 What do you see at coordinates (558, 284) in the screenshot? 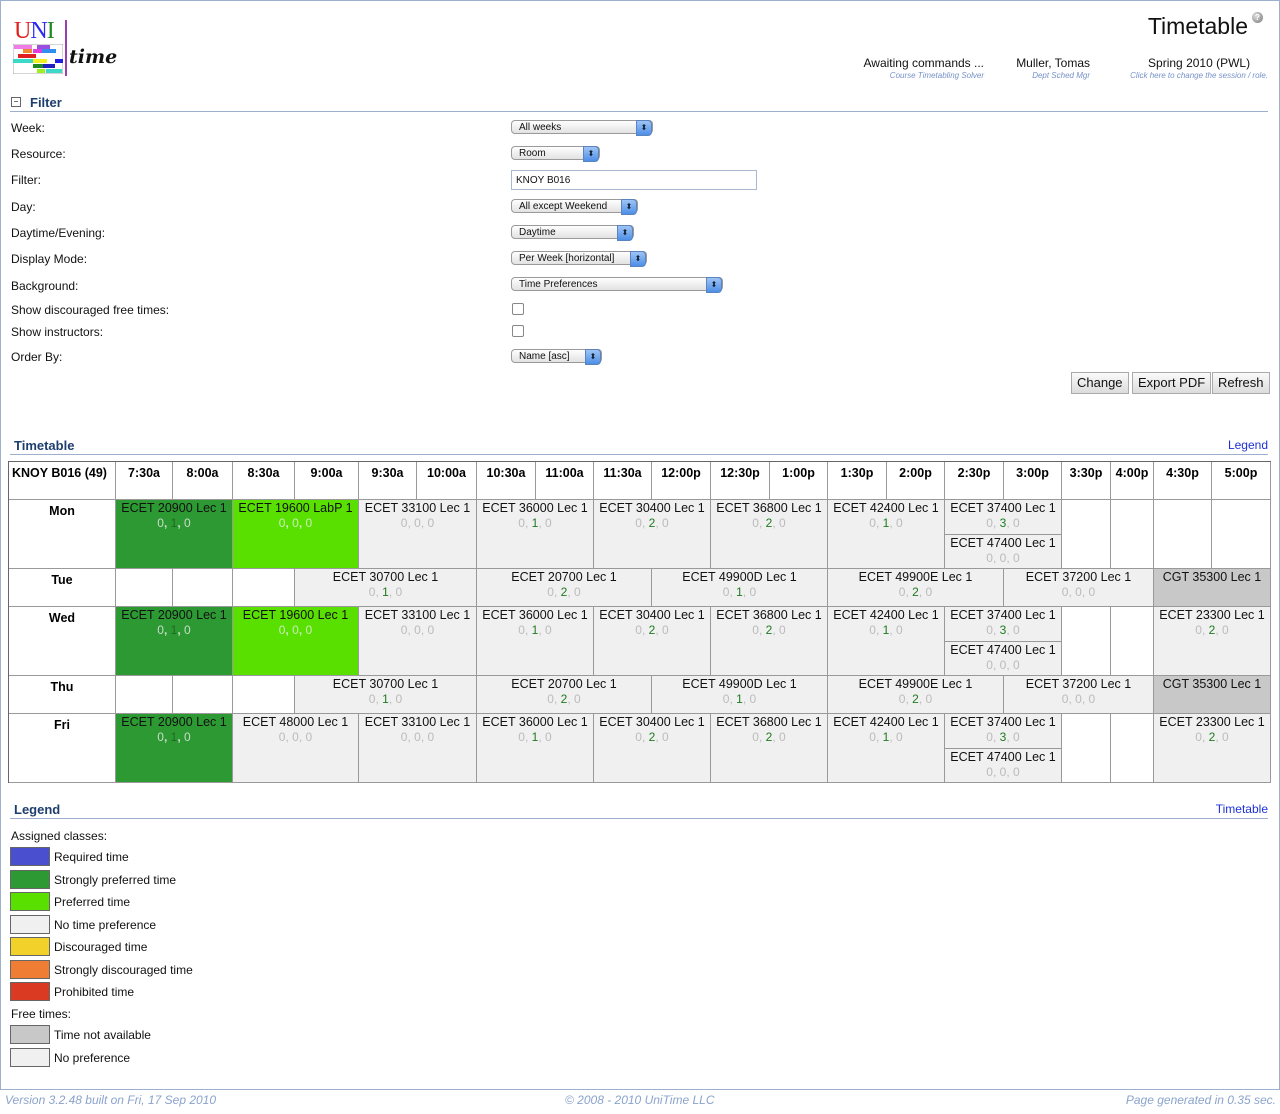
I see `background-select-value: Time Preferences` at bounding box center [558, 284].